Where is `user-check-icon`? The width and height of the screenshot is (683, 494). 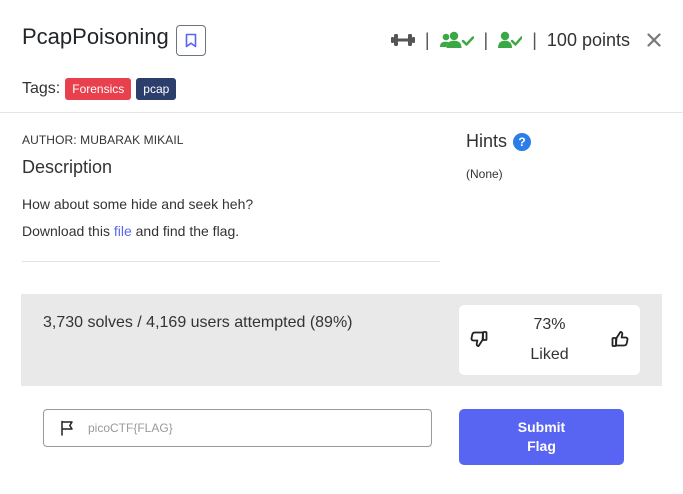 user-check-icon is located at coordinates (510, 39).